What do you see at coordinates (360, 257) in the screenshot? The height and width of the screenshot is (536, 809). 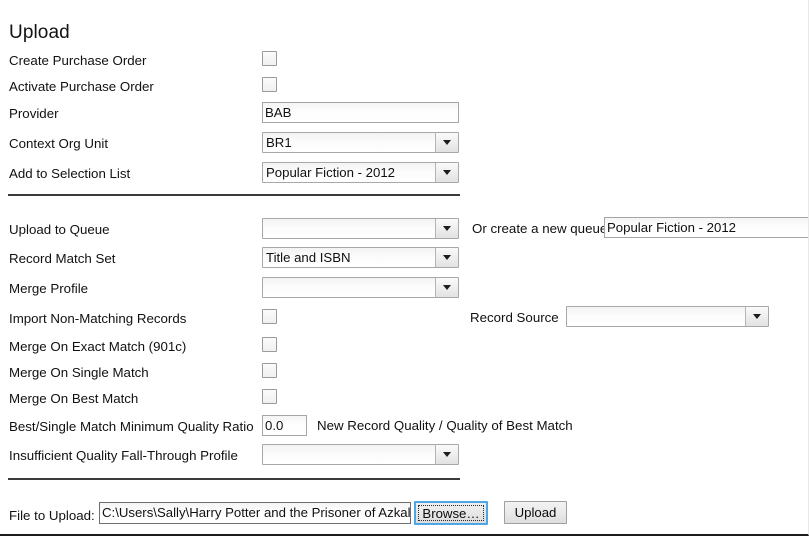 I see `record-match-set-select: Title and ISBN` at bounding box center [360, 257].